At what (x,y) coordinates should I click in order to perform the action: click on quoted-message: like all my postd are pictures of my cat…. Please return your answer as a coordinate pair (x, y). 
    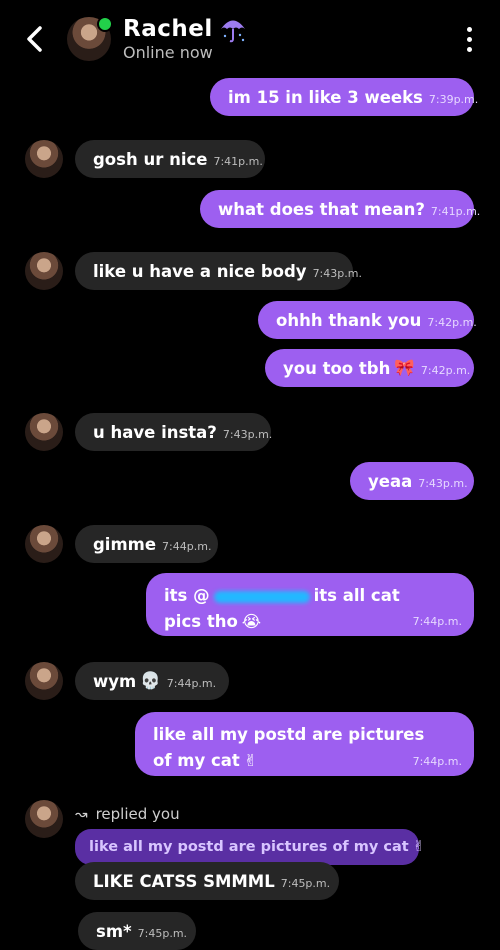
    Looking at the image, I should click on (250, 847).